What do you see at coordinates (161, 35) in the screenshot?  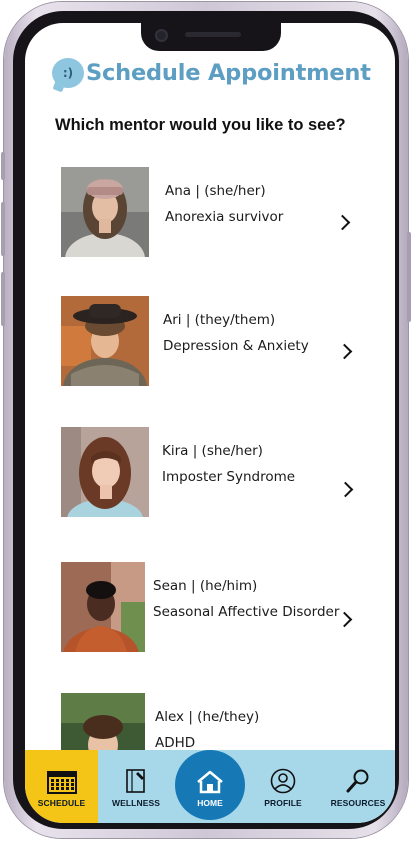 I see `front-camera` at bounding box center [161, 35].